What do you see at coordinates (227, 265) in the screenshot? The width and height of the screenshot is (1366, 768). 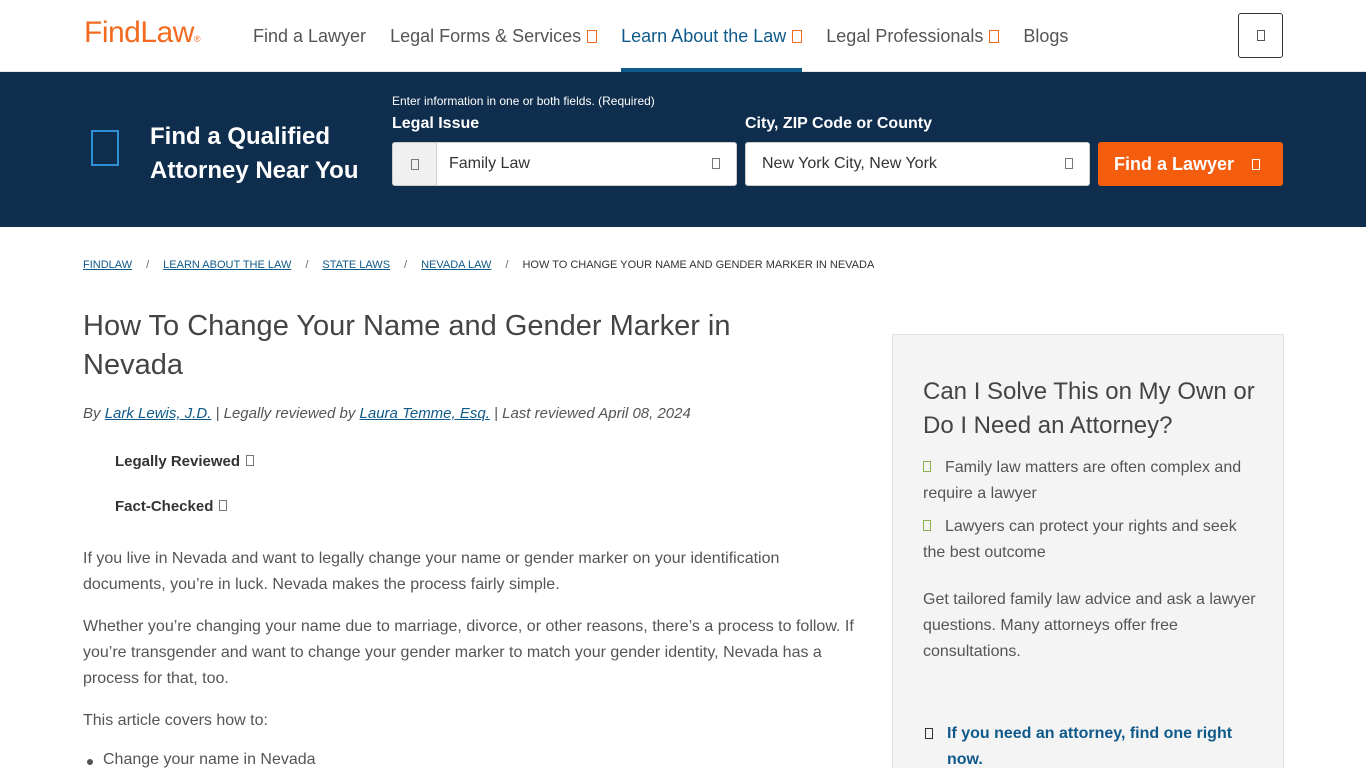 I see `breadcrumb-learn-about-the-law: LEARN ABOUT THE LAW` at bounding box center [227, 265].